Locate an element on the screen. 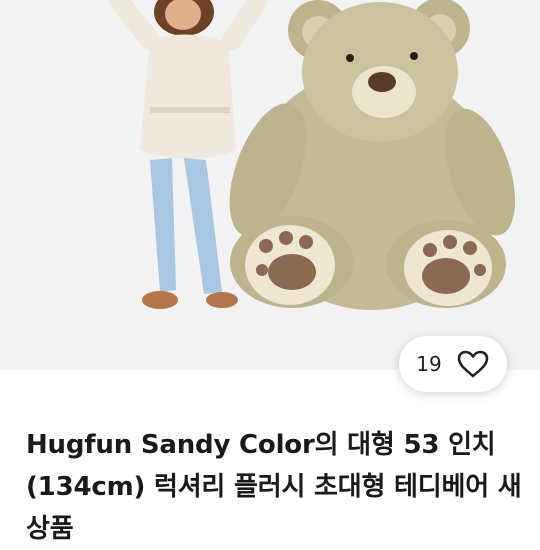  heart-outline-icon is located at coordinates (473, 364).